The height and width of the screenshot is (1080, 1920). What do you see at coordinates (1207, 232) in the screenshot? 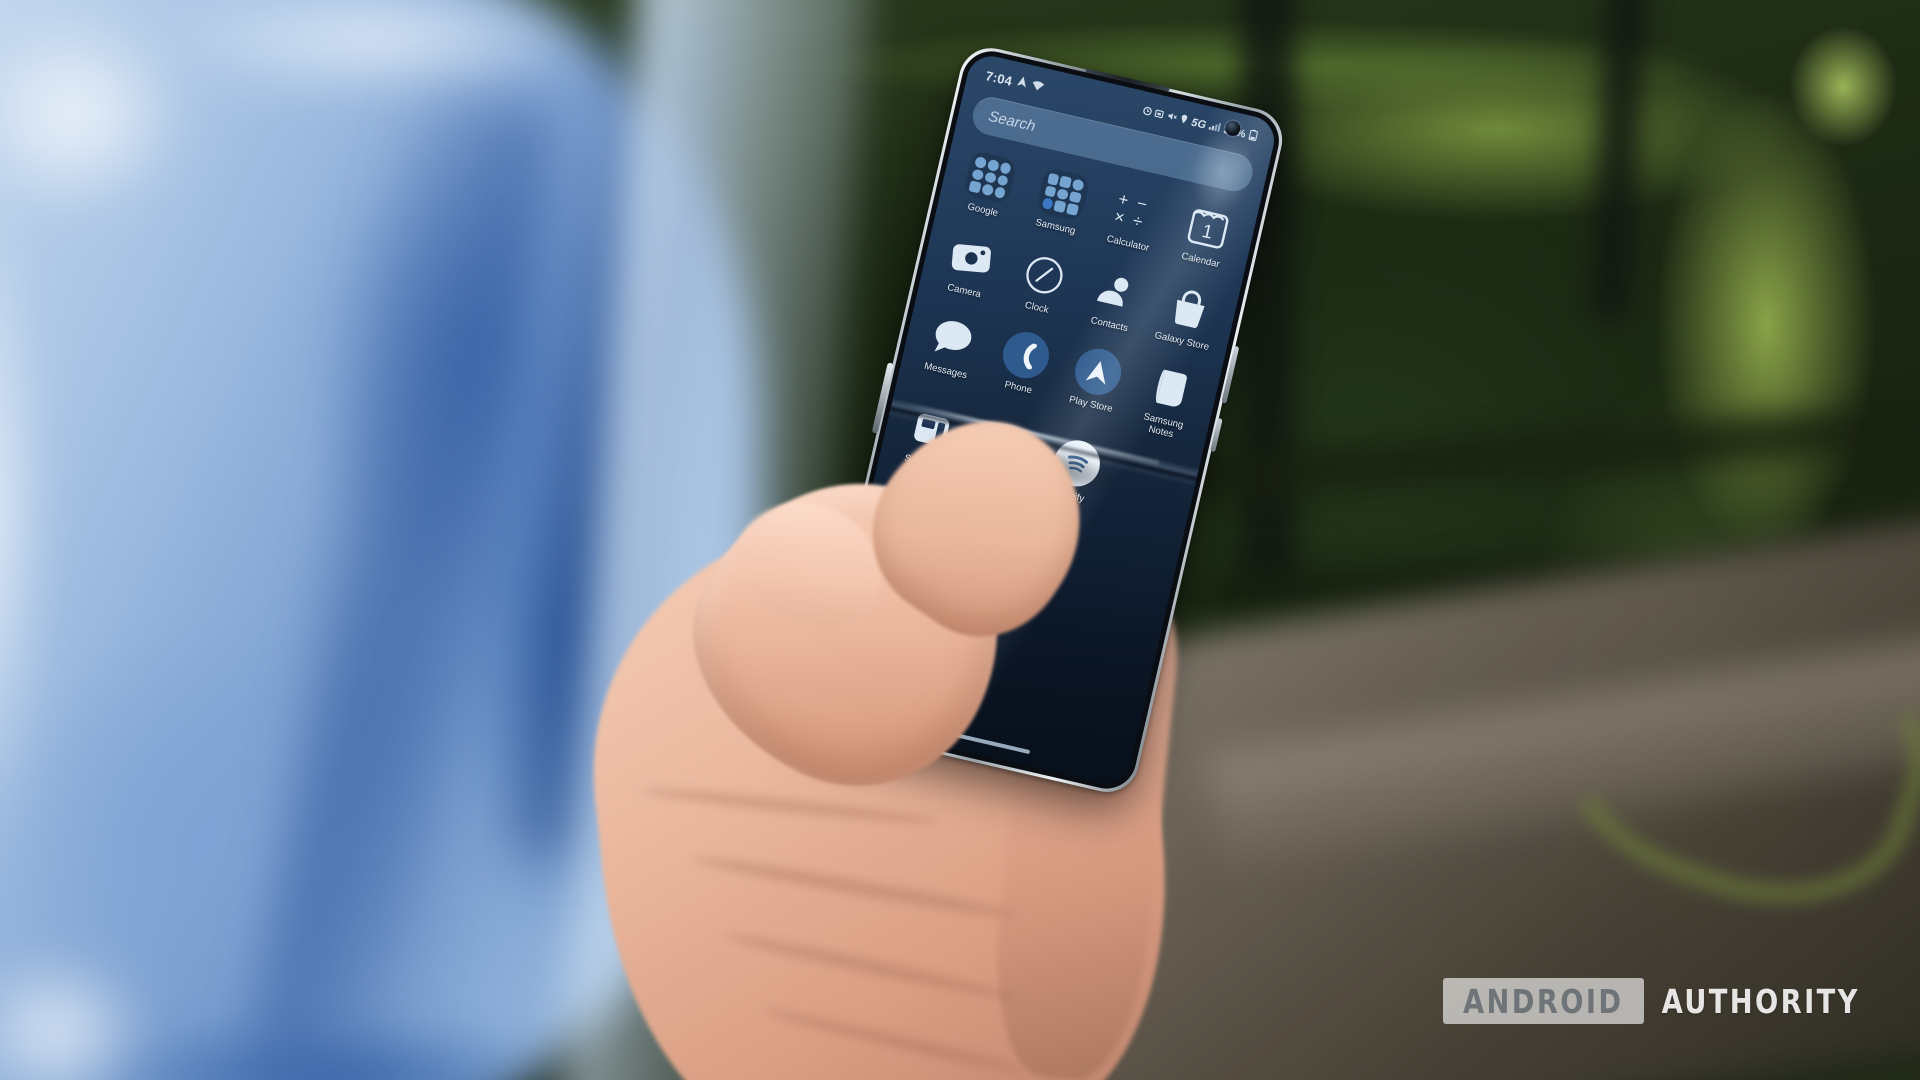
I see `calendar-date-badge: 1` at bounding box center [1207, 232].